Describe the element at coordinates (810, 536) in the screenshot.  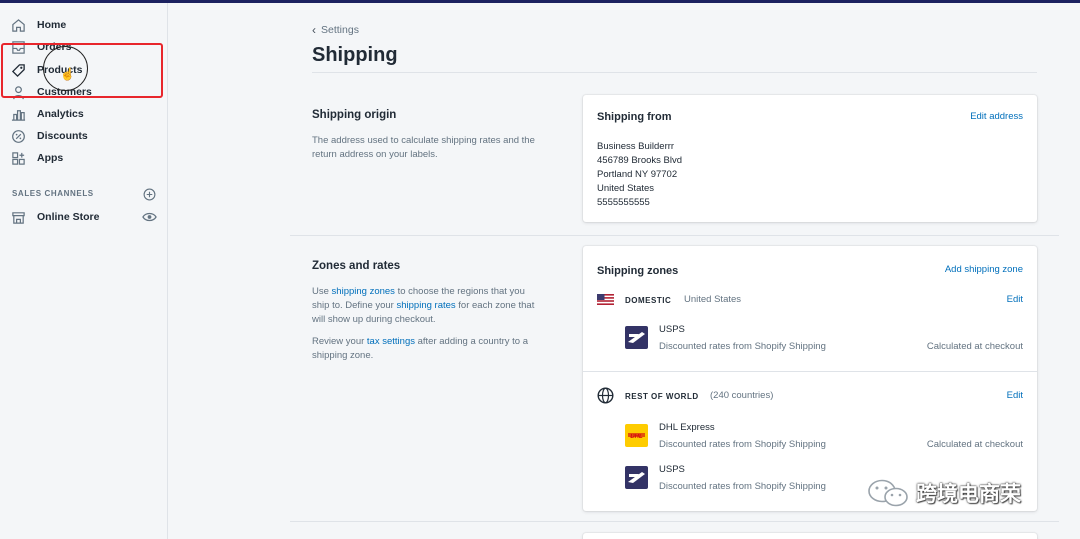
I see `next-card` at that location.